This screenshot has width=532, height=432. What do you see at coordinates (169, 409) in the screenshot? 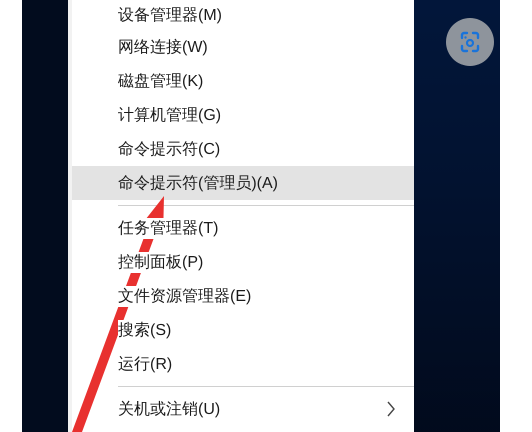
I see `menu-item: 关机或注销(U)` at bounding box center [169, 409].